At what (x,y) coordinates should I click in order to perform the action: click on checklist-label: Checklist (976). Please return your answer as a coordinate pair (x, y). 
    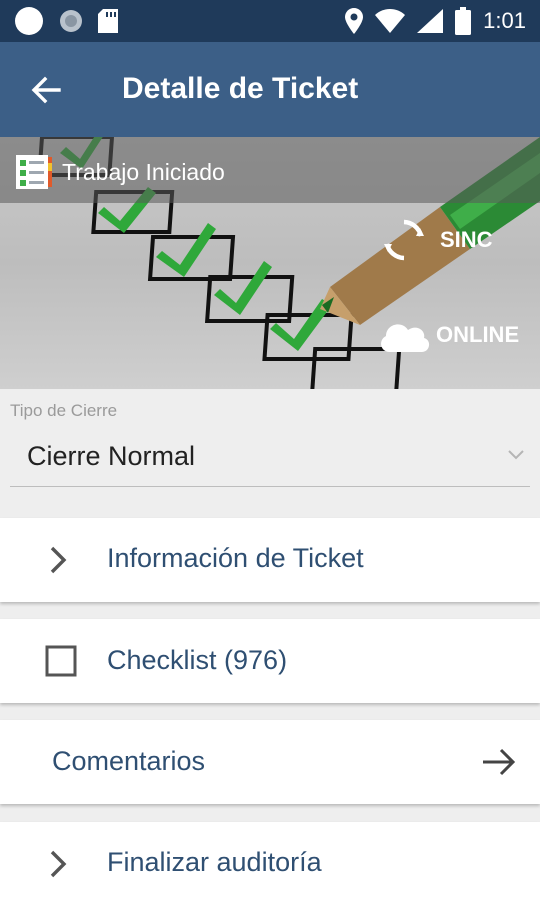
    Looking at the image, I should click on (197, 660).